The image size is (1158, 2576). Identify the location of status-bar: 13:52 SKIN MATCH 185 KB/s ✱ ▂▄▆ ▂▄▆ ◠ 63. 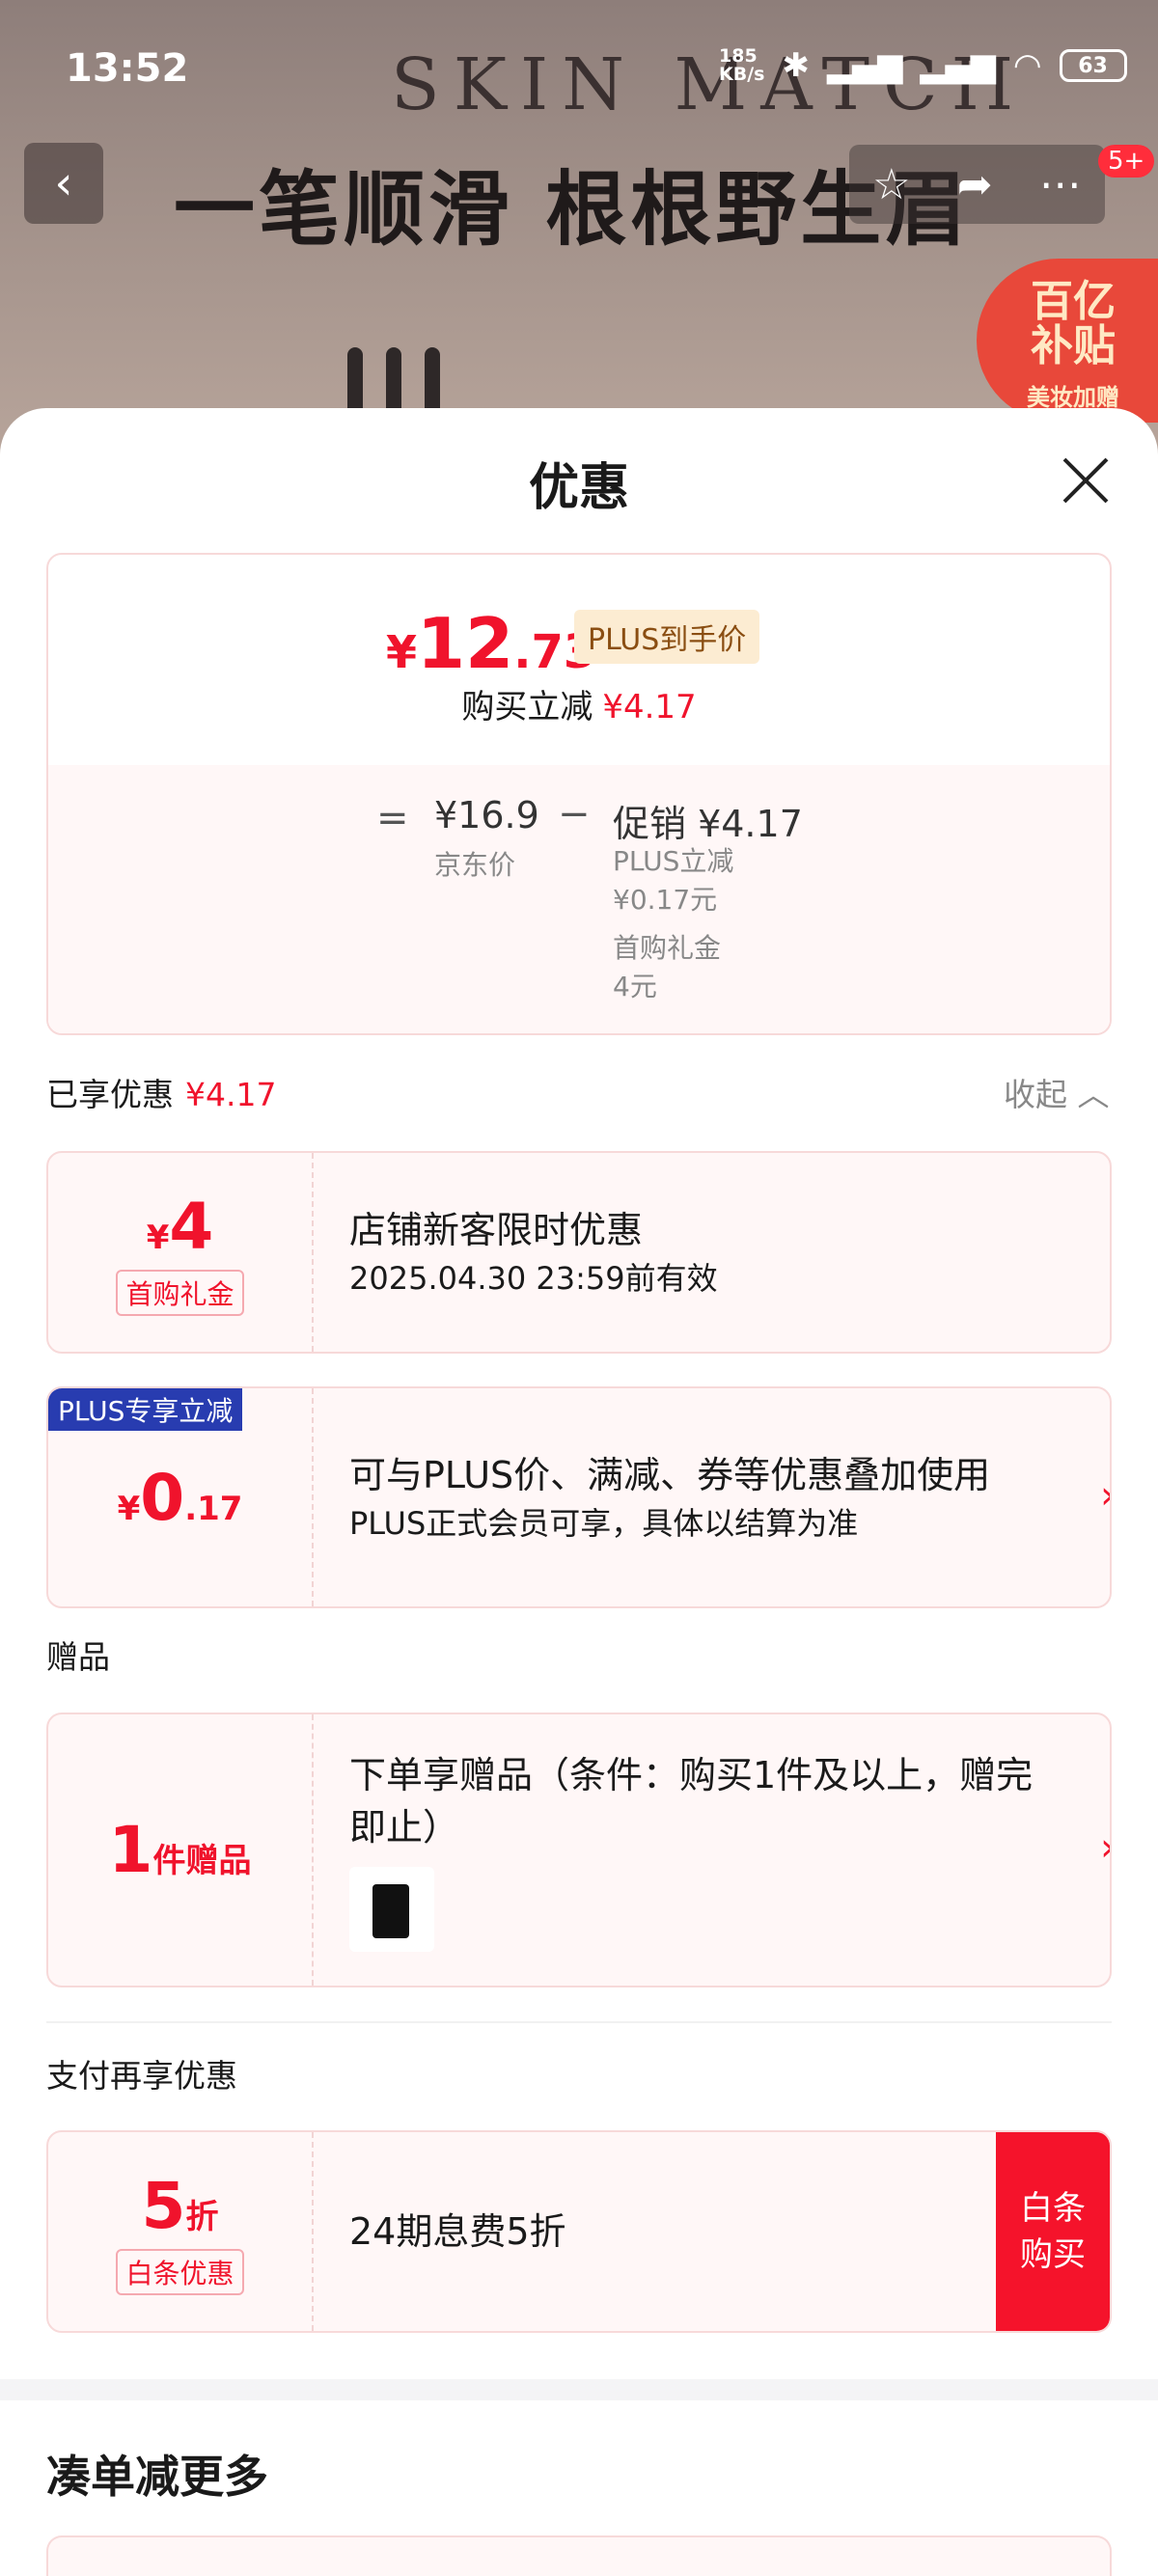
(579, 67).